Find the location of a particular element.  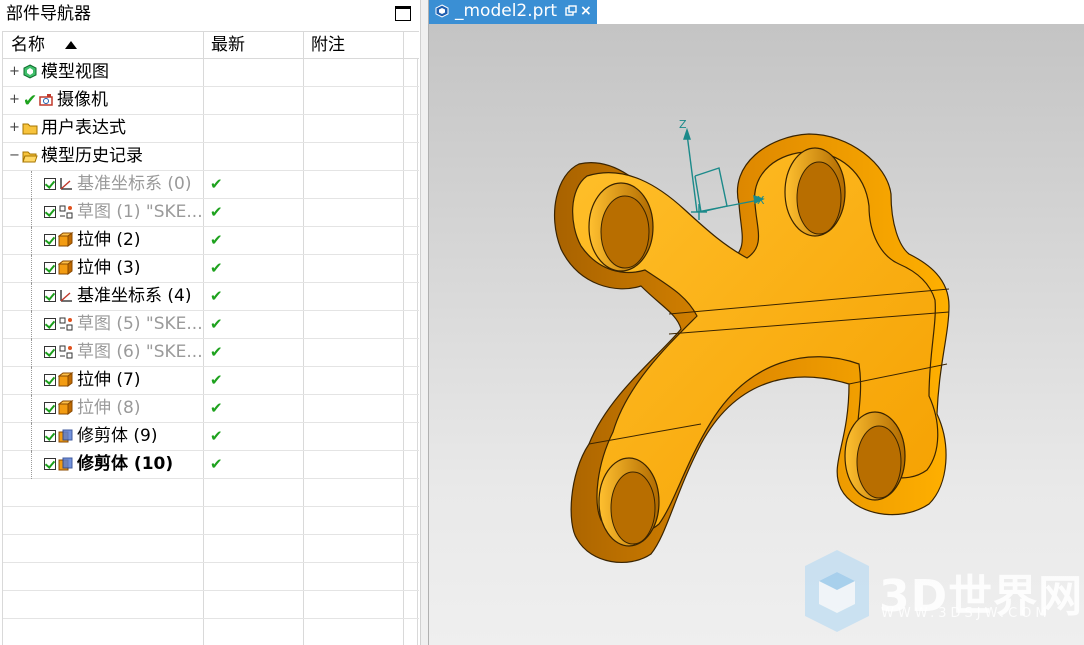

model-views-icon is located at coordinates (30, 72).